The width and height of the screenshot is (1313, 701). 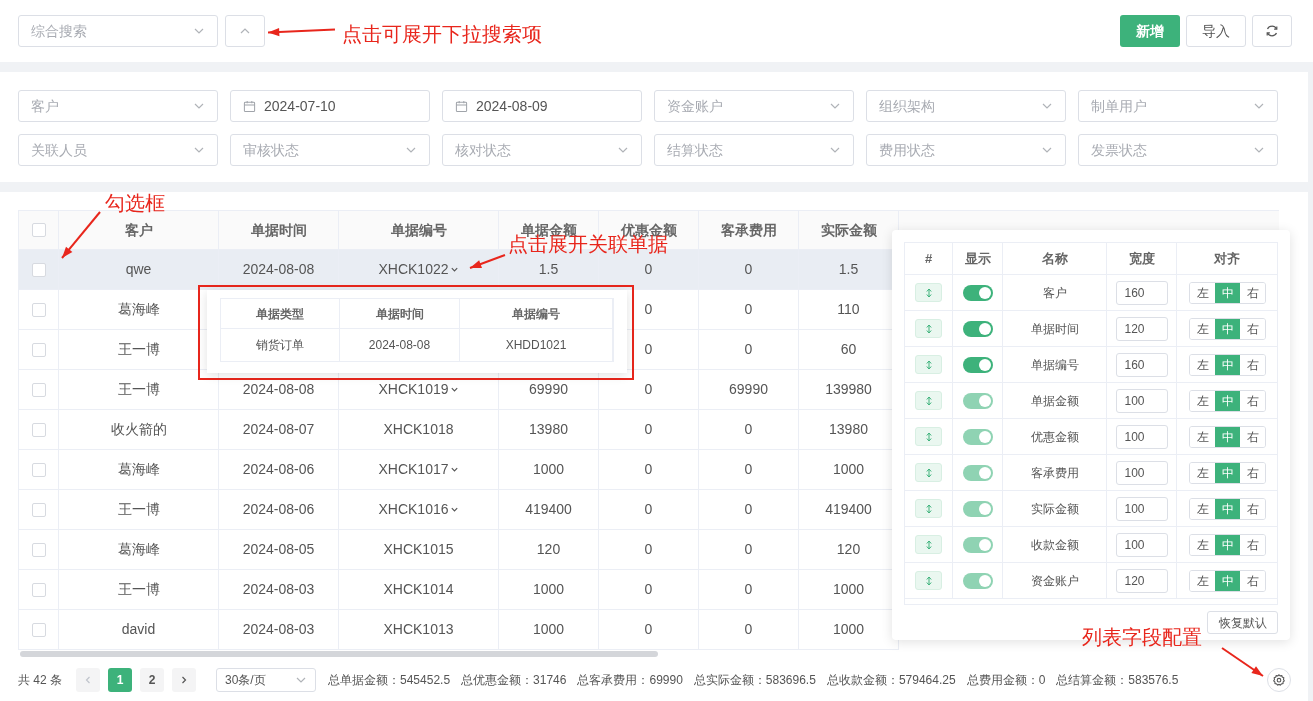 I want to click on search-placeholder: 综合搜索, so click(x=59, y=31).